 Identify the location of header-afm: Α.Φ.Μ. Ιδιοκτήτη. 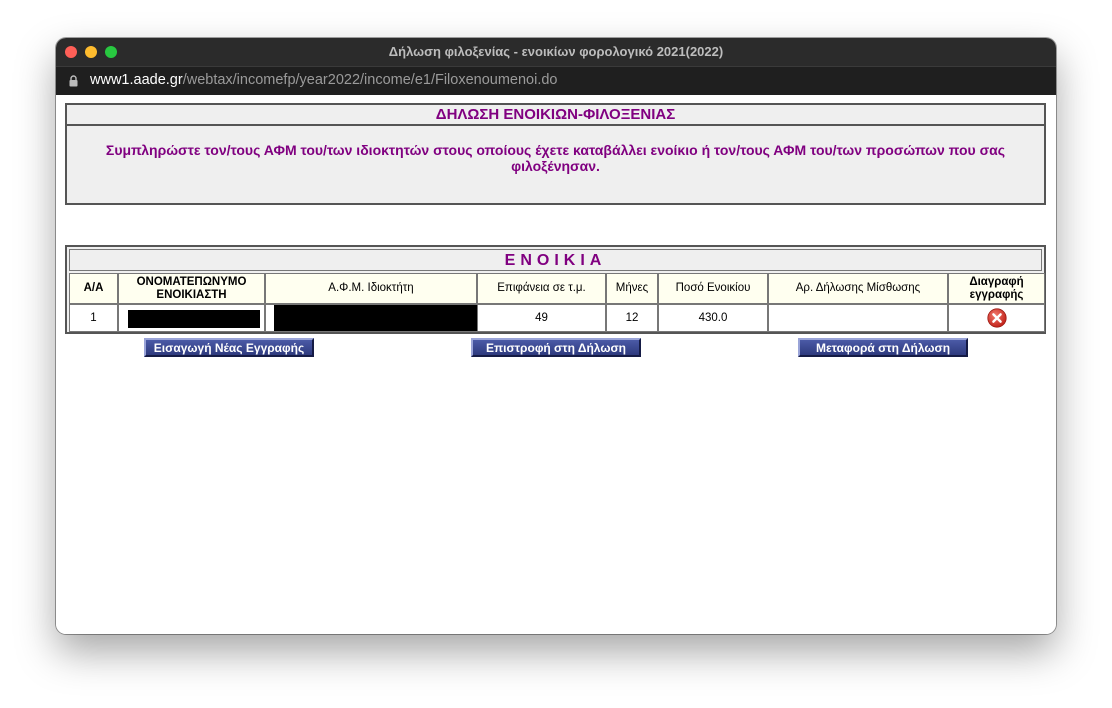
(371, 288).